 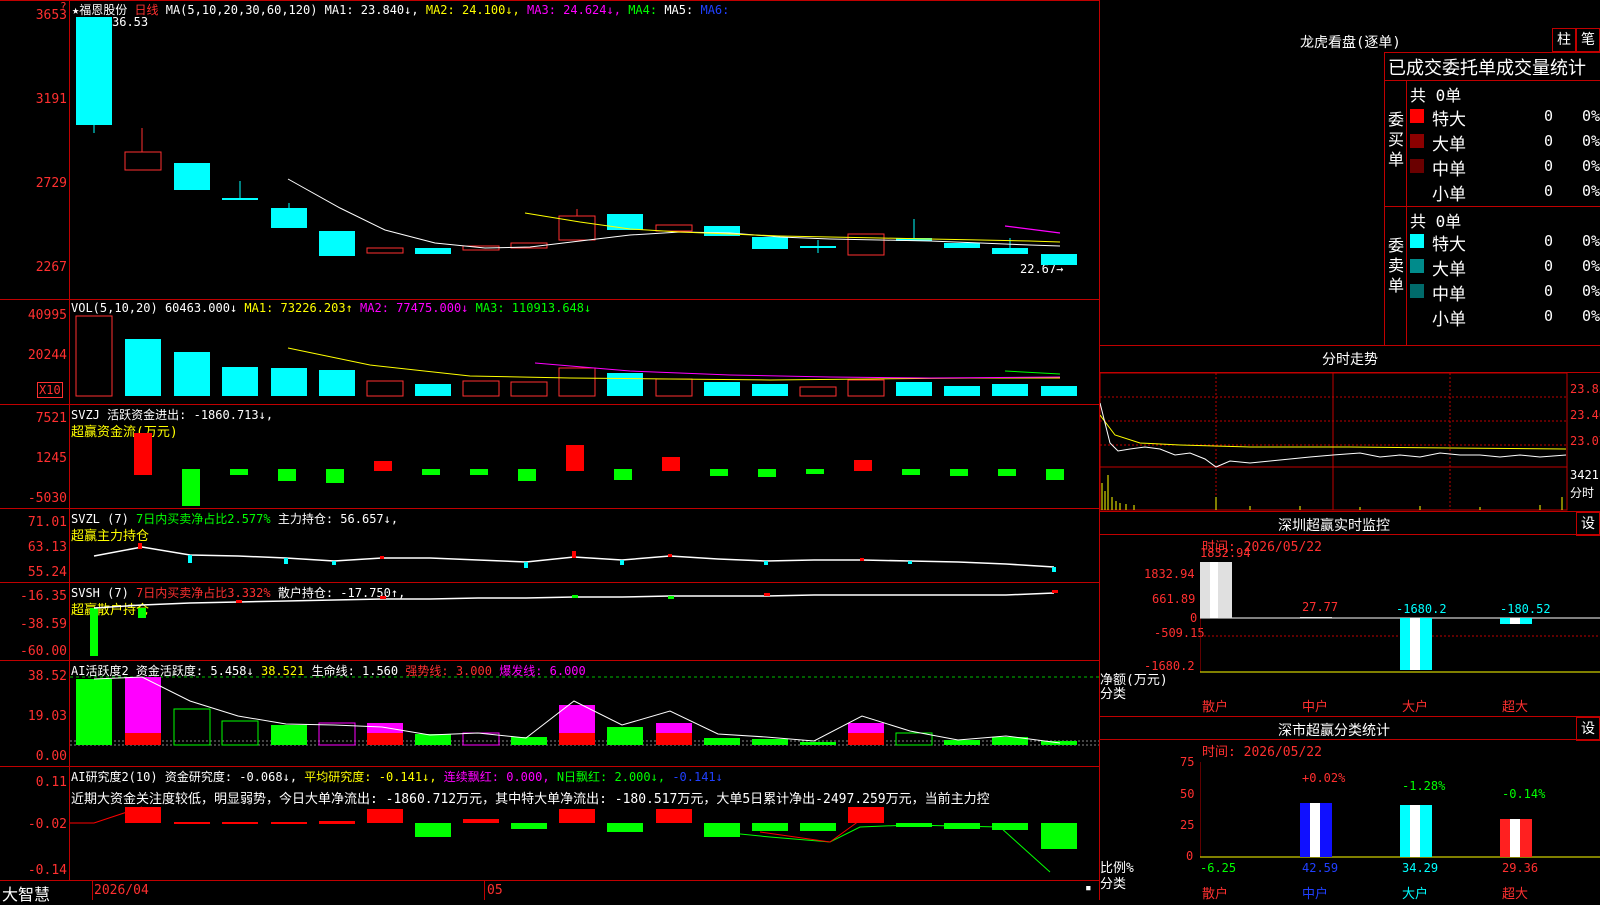 I want to click on buy-total: 共 0单, so click(x=1436, y=95).